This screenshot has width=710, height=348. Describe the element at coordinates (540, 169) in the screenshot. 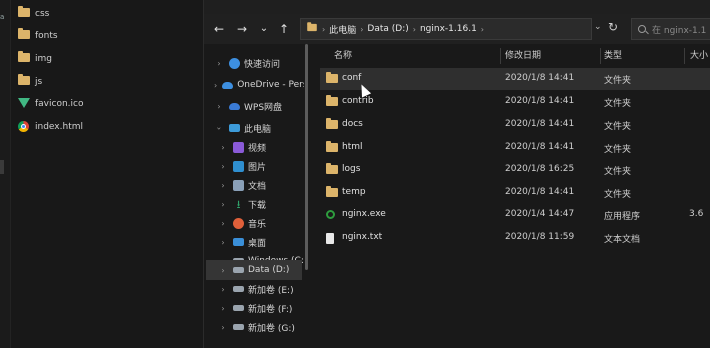

I see `file-date: 2020/1/8 16:25` at that location.